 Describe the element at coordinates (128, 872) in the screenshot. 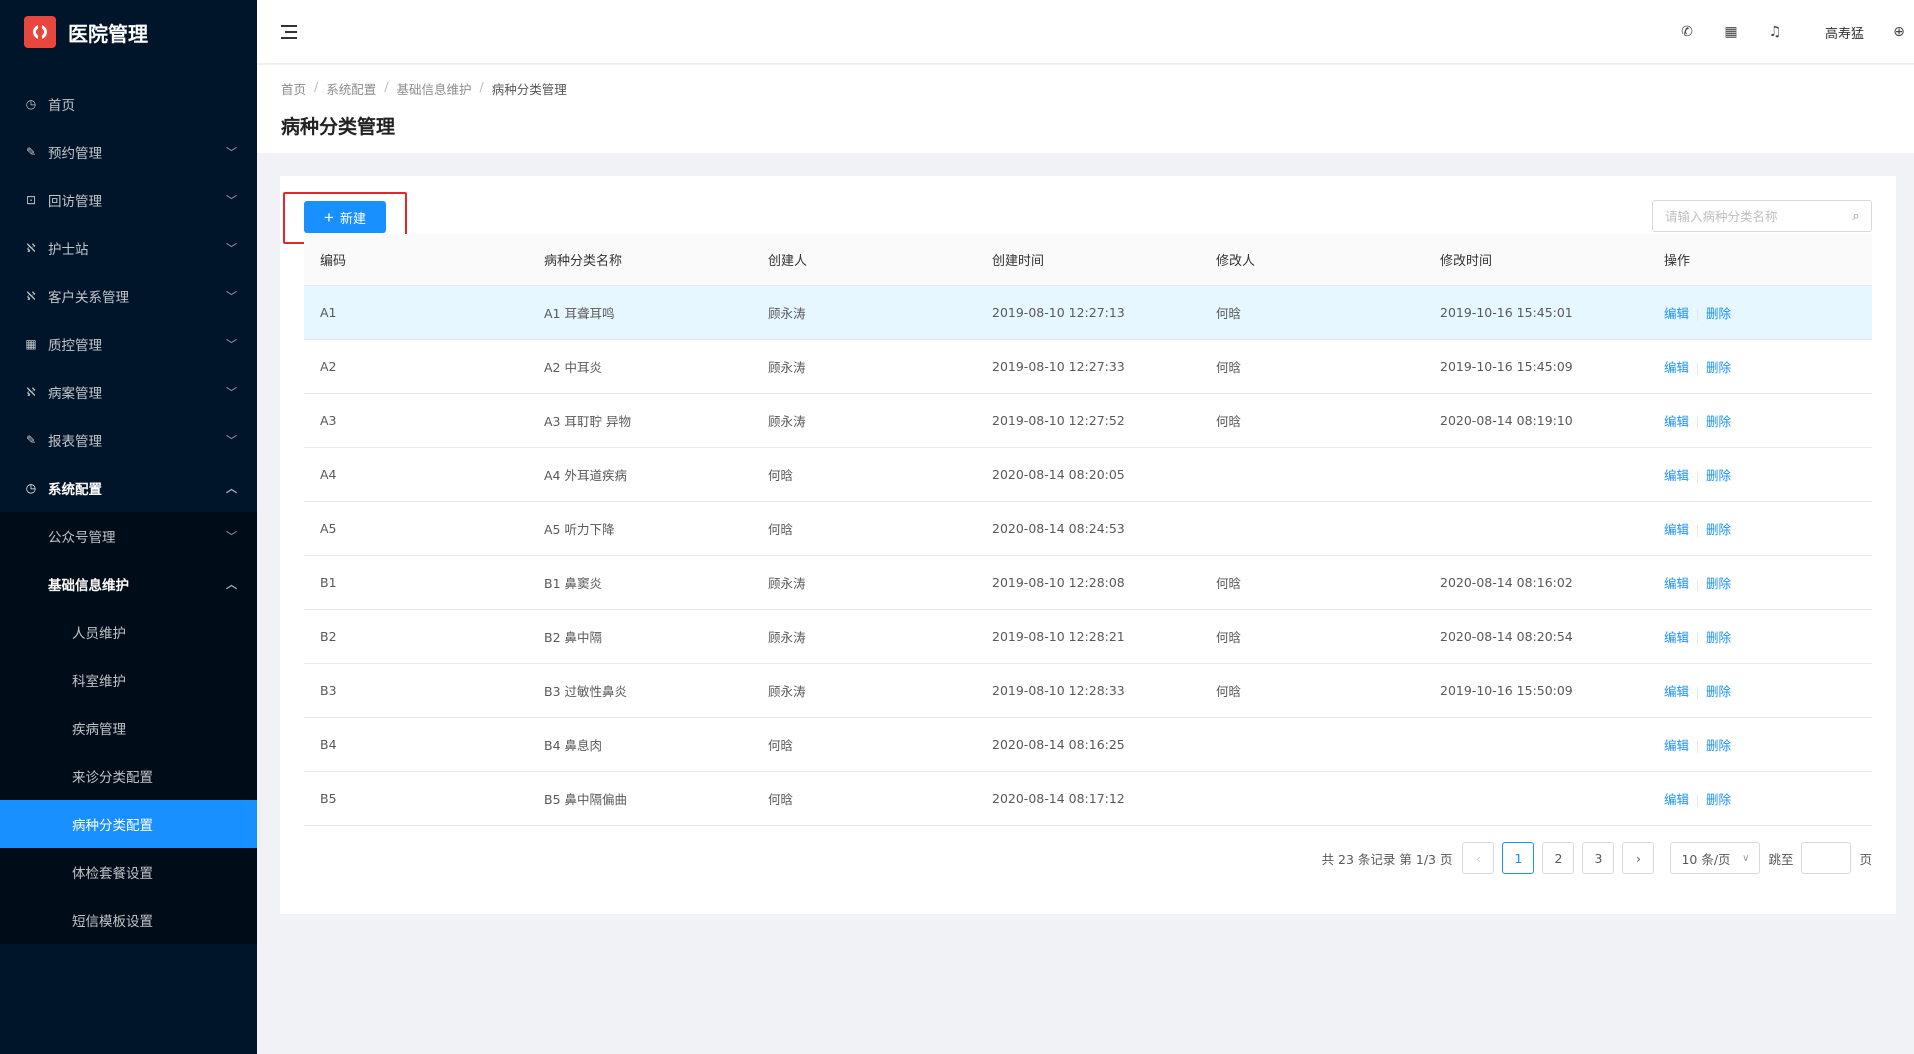

I see `sidebar-basic-item-5: 体检套餐设置` at that location.